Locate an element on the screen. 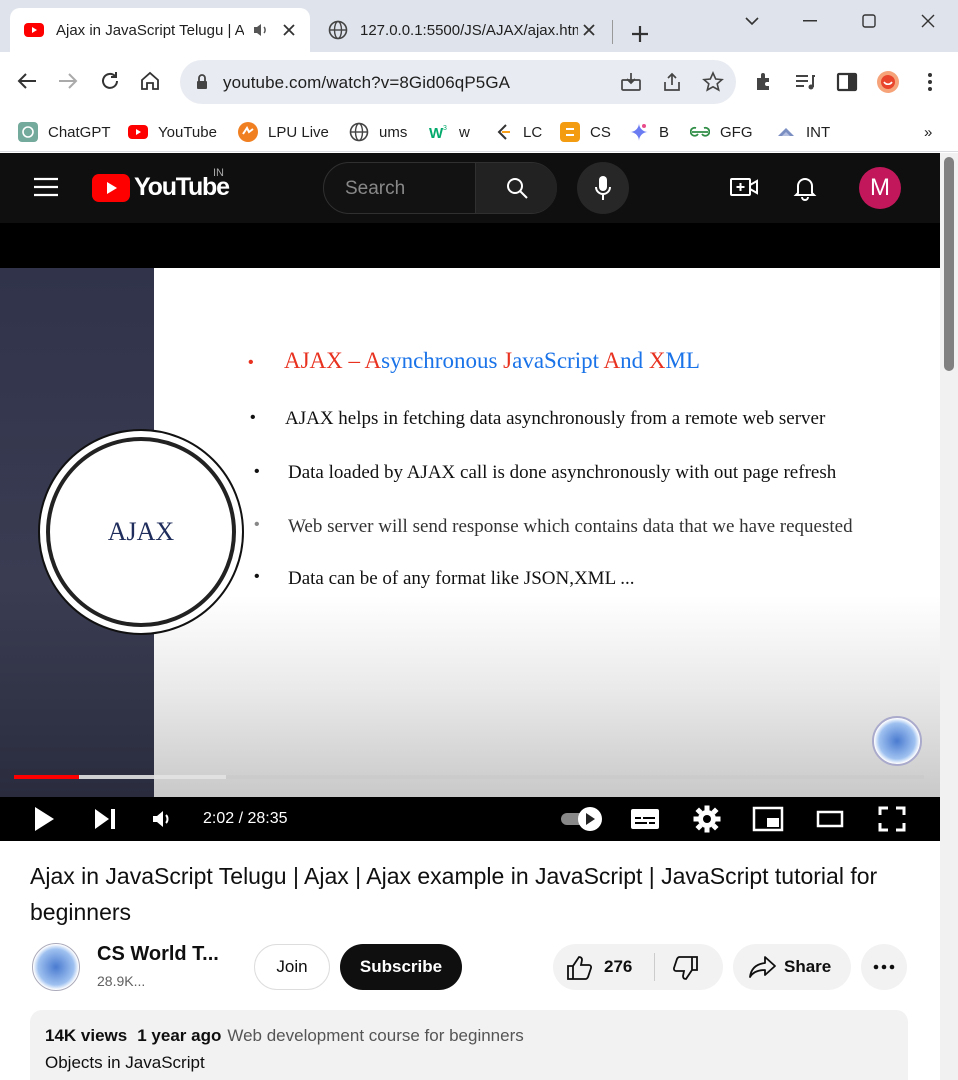 The image size is (958, 1080). tab-separator is located at coordinates (612, 32).